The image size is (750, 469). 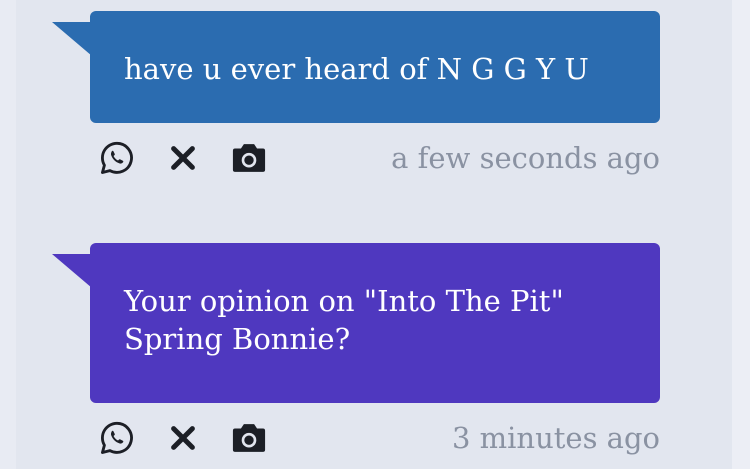 I want to click on message-text-line-1: Your opinion on "Into The Pit", so click(x=344, y=301).